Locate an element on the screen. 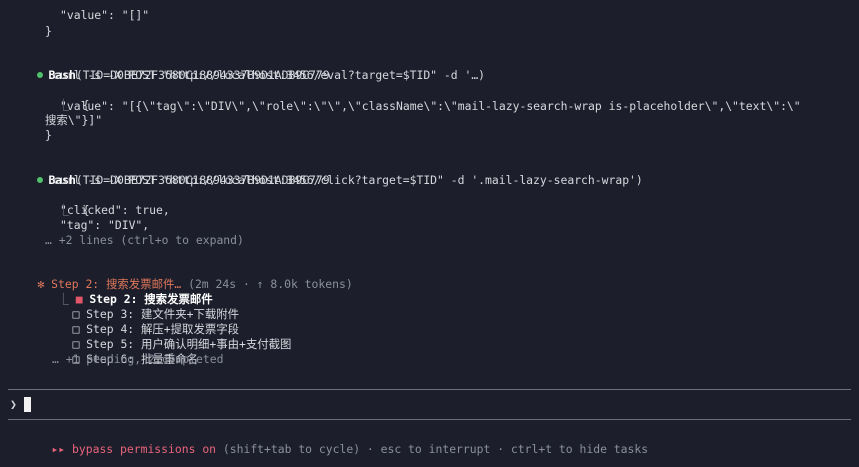  input-bottom-divider is located at coordinates (429, 419).